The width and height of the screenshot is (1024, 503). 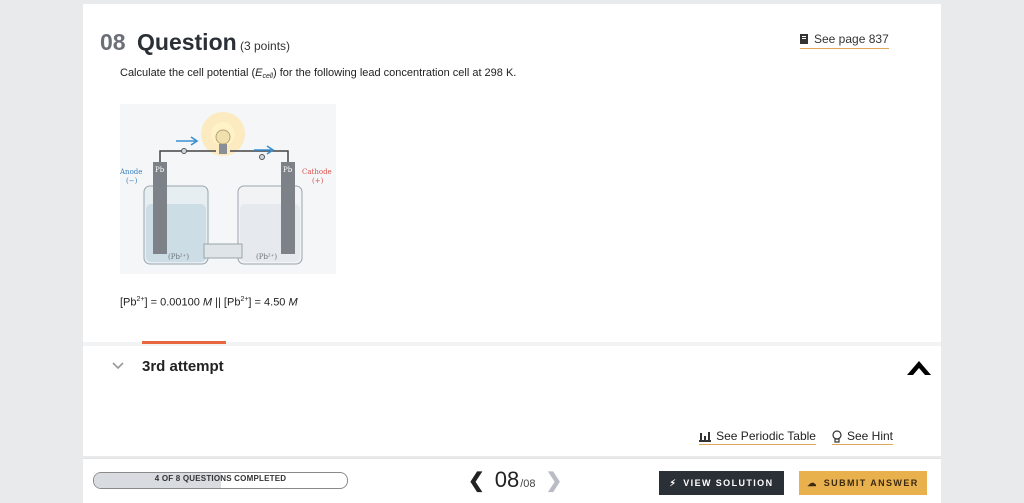 What do you see at coordinates (293, 302) in the screenshot?
I see `conc-unit-2: M` at bounding box center [293, 302].